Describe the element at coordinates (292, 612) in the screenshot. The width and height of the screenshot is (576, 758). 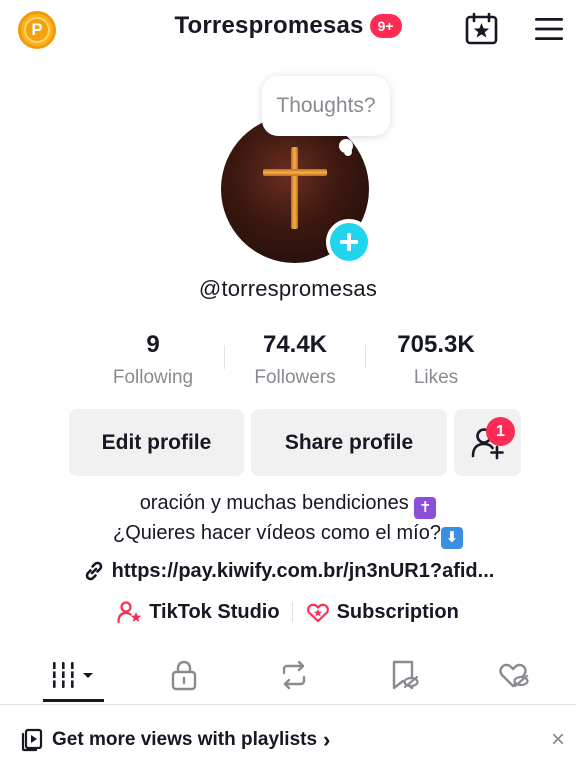
I see `tools-divider` at that location.